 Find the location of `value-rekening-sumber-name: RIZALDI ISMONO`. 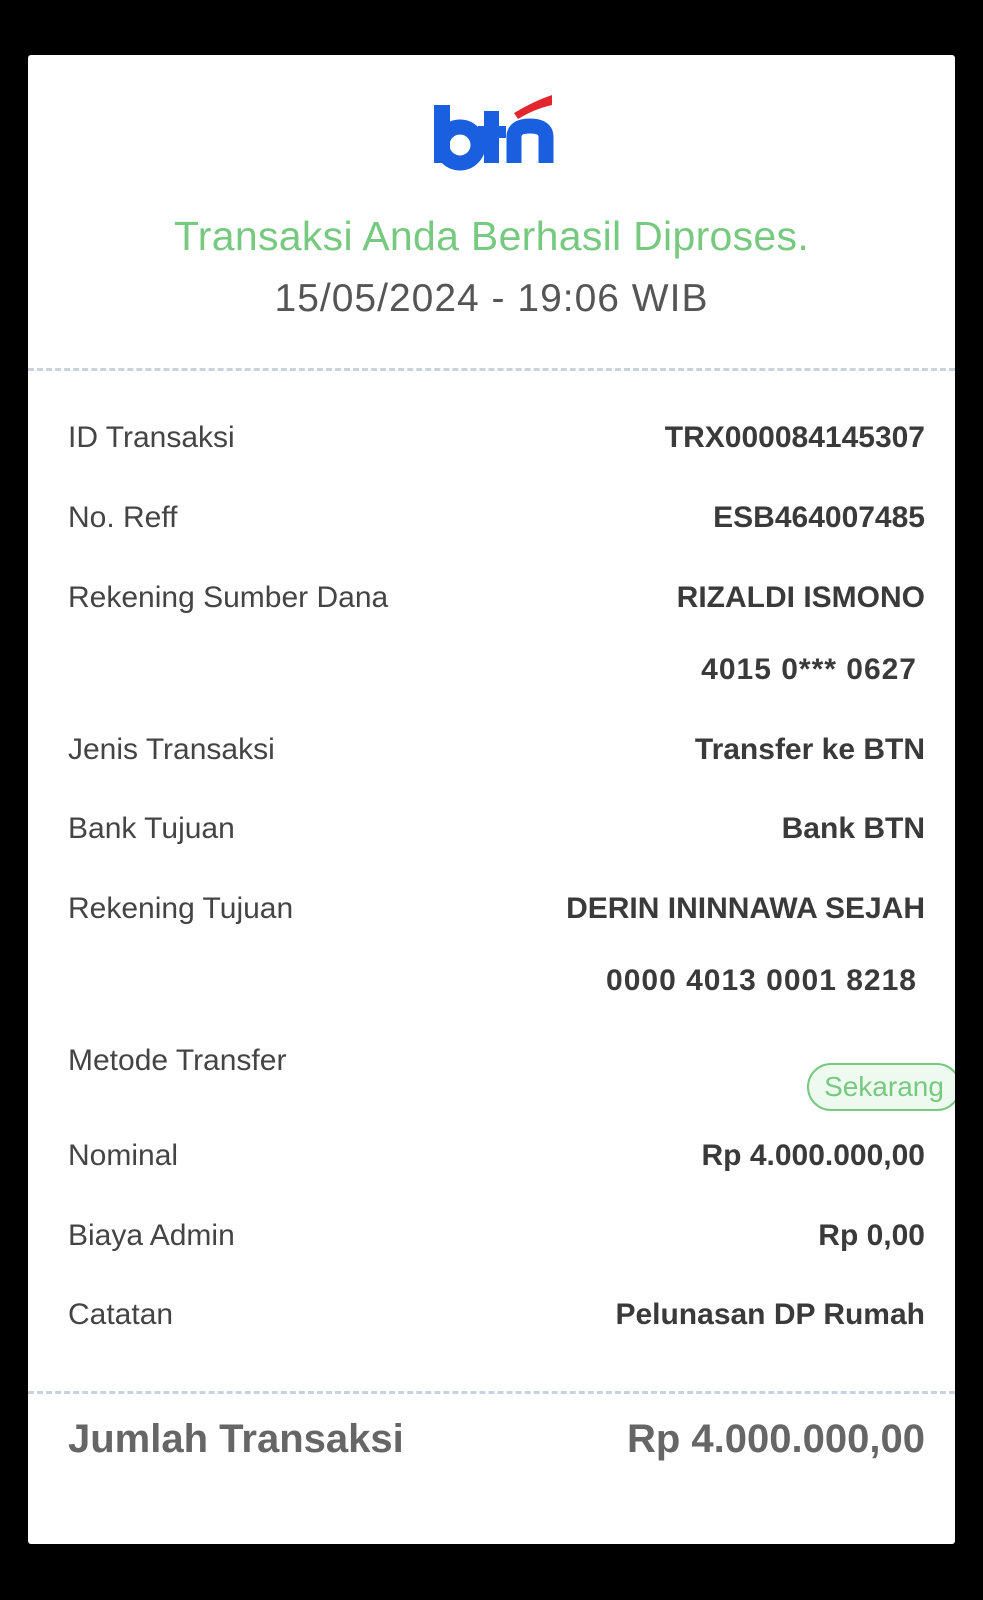

value-rekening-sumber-name: RIZALDI ISMONO is located at coordinates (800, 597).